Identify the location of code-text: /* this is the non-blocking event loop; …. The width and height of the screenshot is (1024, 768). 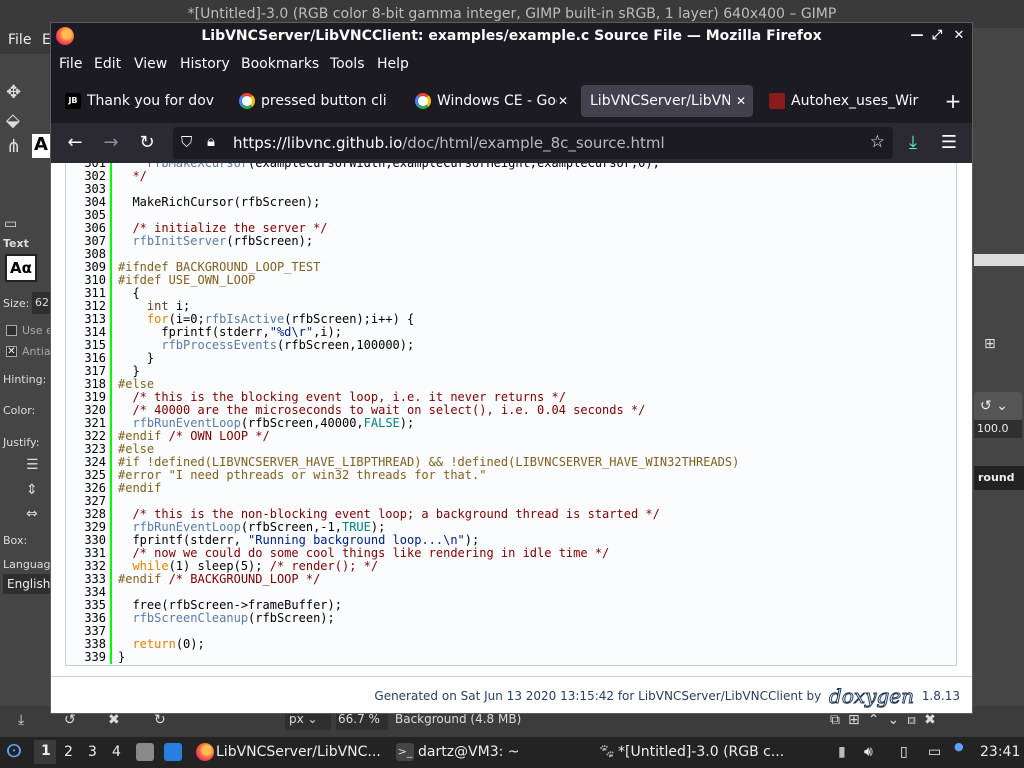
(389, 514).